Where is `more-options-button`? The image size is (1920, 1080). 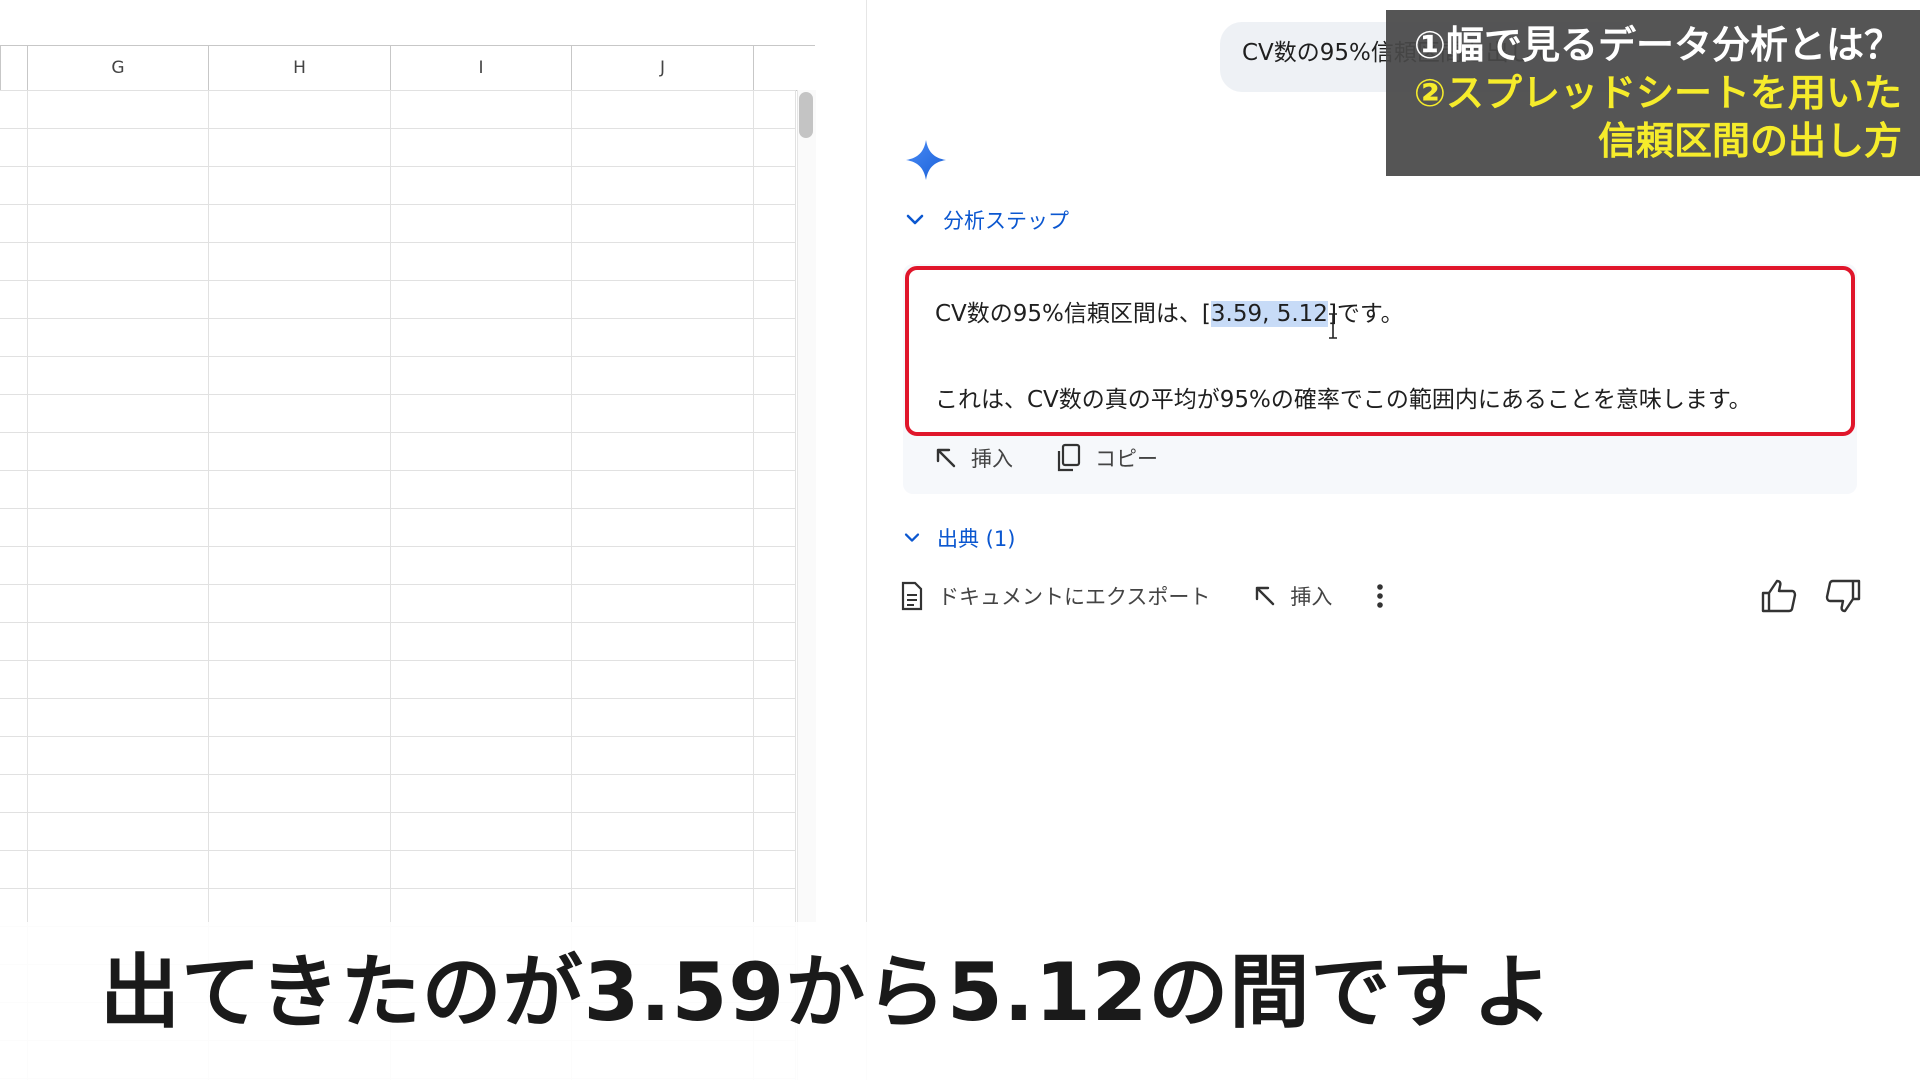 more-options-button is located at coordinates (1380, 596).